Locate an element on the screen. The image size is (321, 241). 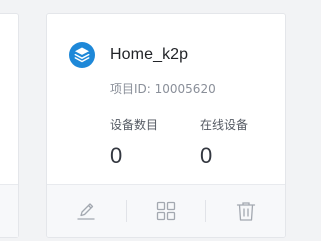
grid-icon is located at coordinates (166, 211).